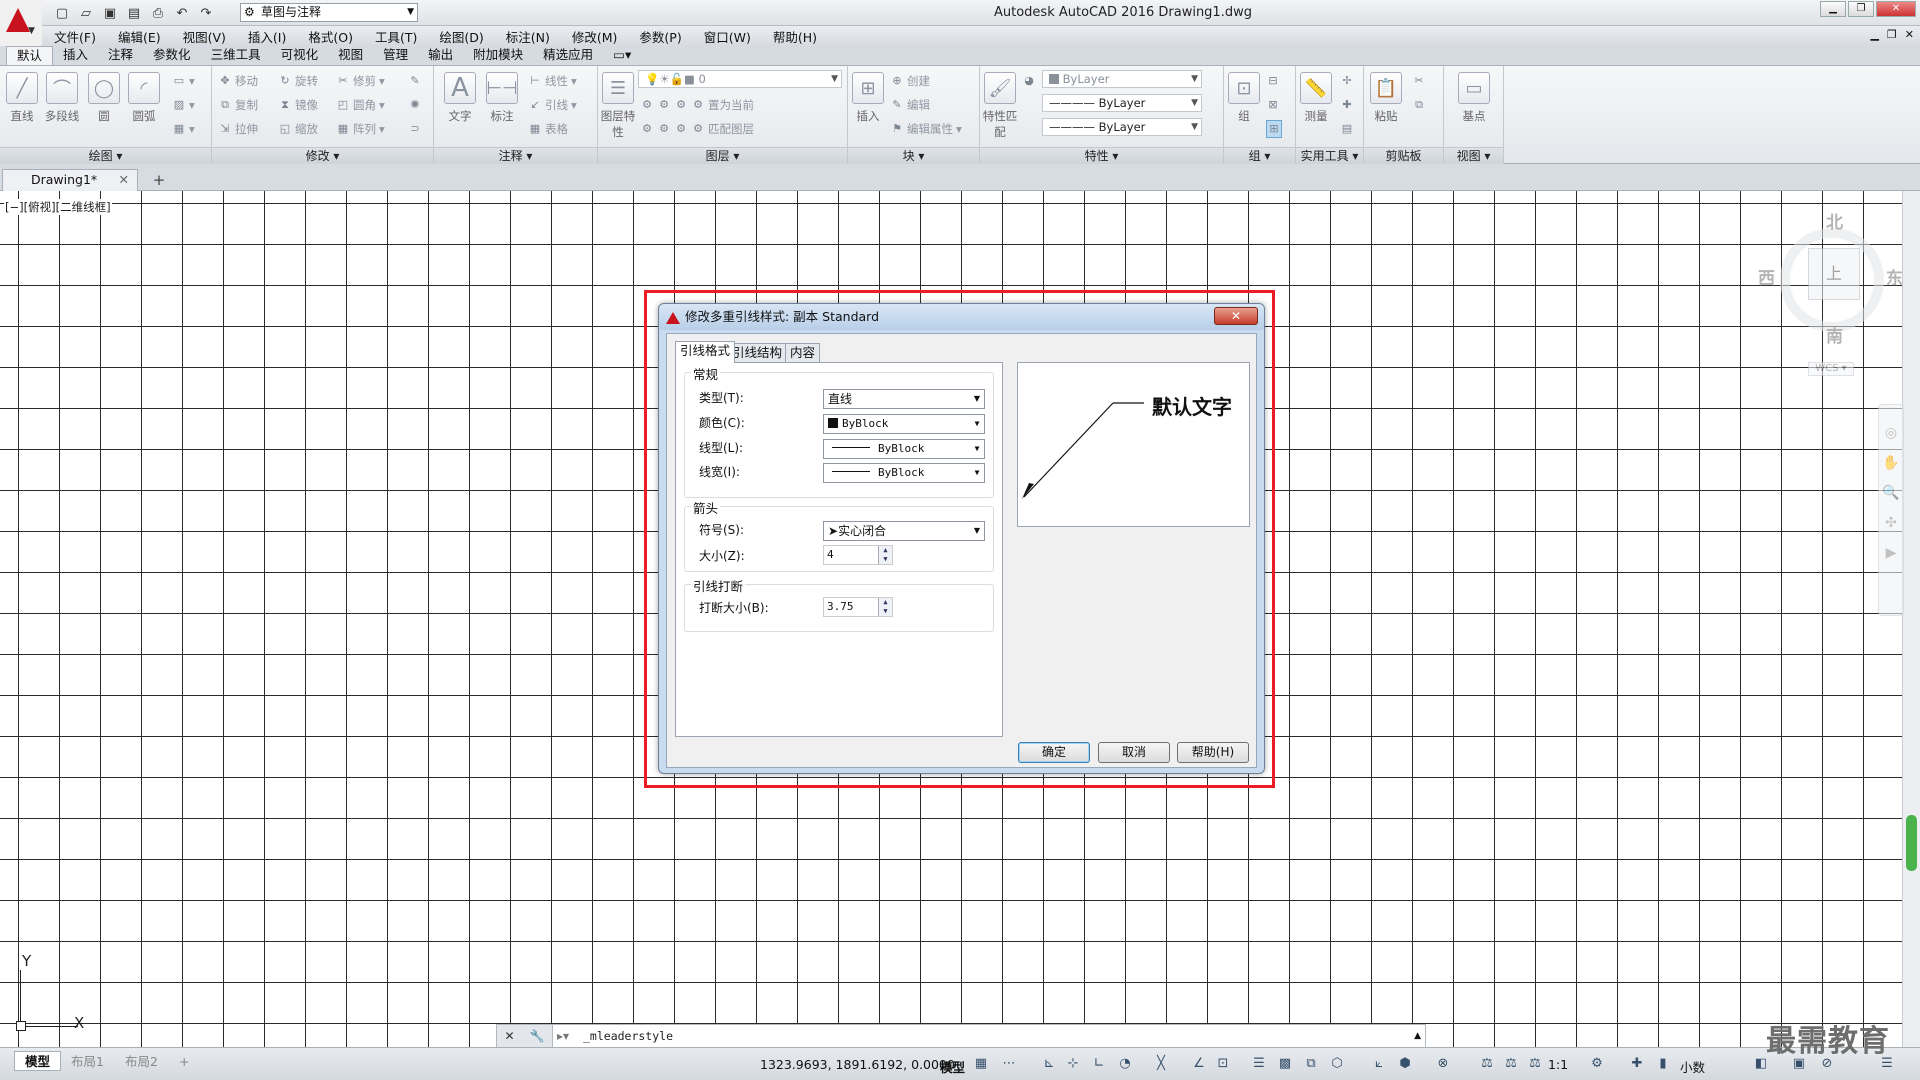 The height and width of the screenshot is (1080, 1920). Describe the element at coordinates (298, 105) in the screenshot. I see `mirror-button: ⧗ 镜像` at that location.